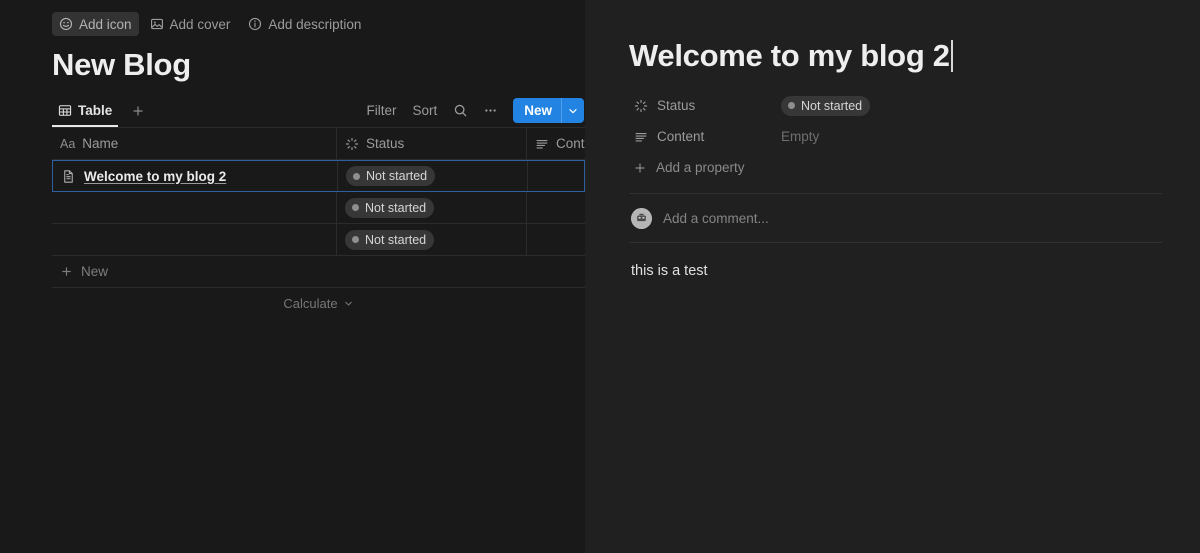  I want to click on property-row-status: Status Not started, so click(895, 105).